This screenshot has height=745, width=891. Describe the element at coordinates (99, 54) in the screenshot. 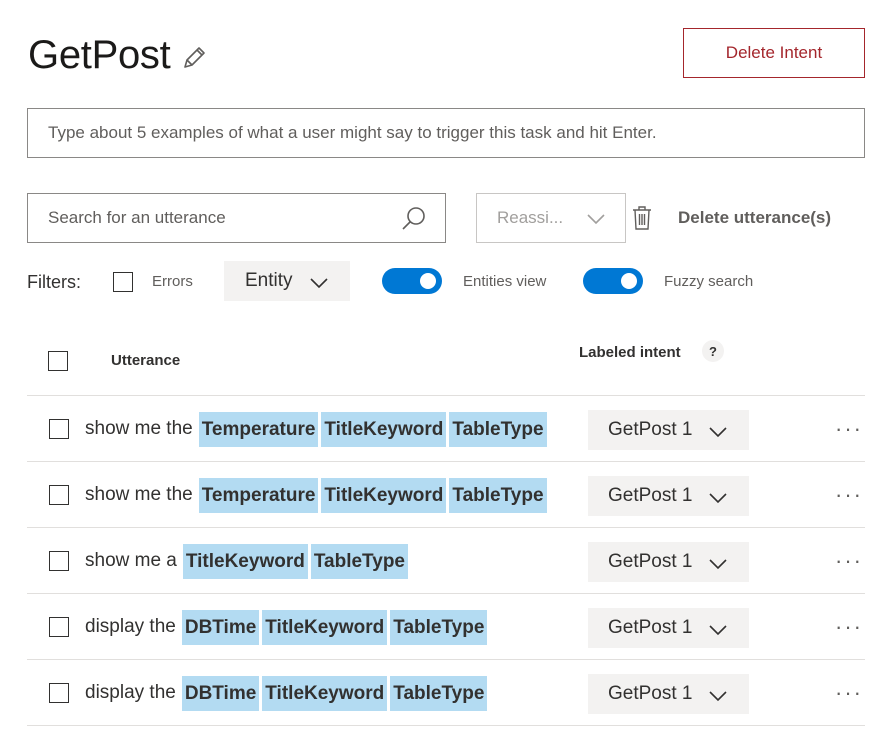

I see `page-title: GetPost` at that location.